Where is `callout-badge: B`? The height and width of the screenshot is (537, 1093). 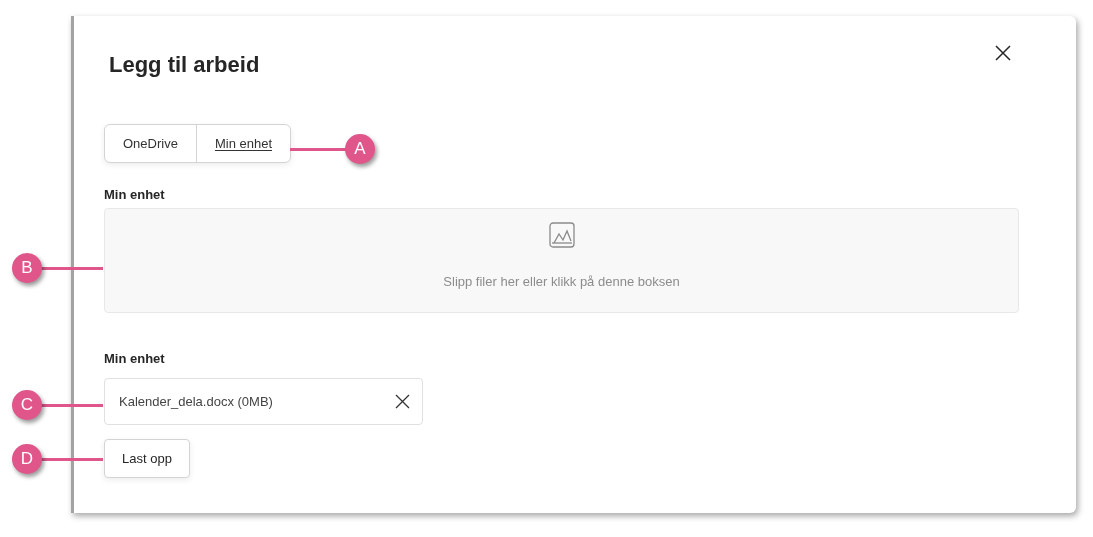
callout-badge: B is located at coordinates (27, 268).